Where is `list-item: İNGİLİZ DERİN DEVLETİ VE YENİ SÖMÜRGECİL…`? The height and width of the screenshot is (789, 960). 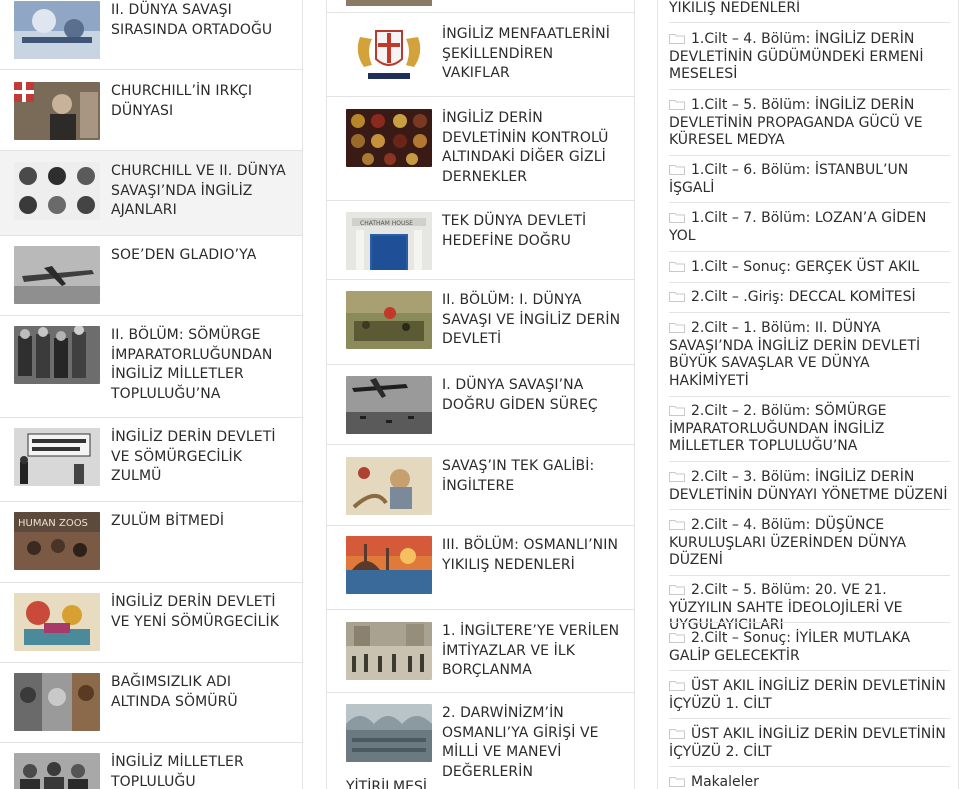 list-item: İNGİLİZ DERİN DEVLETİ VE YENİ SÖMÜRGECİL… is located at coordinates (151, 623).